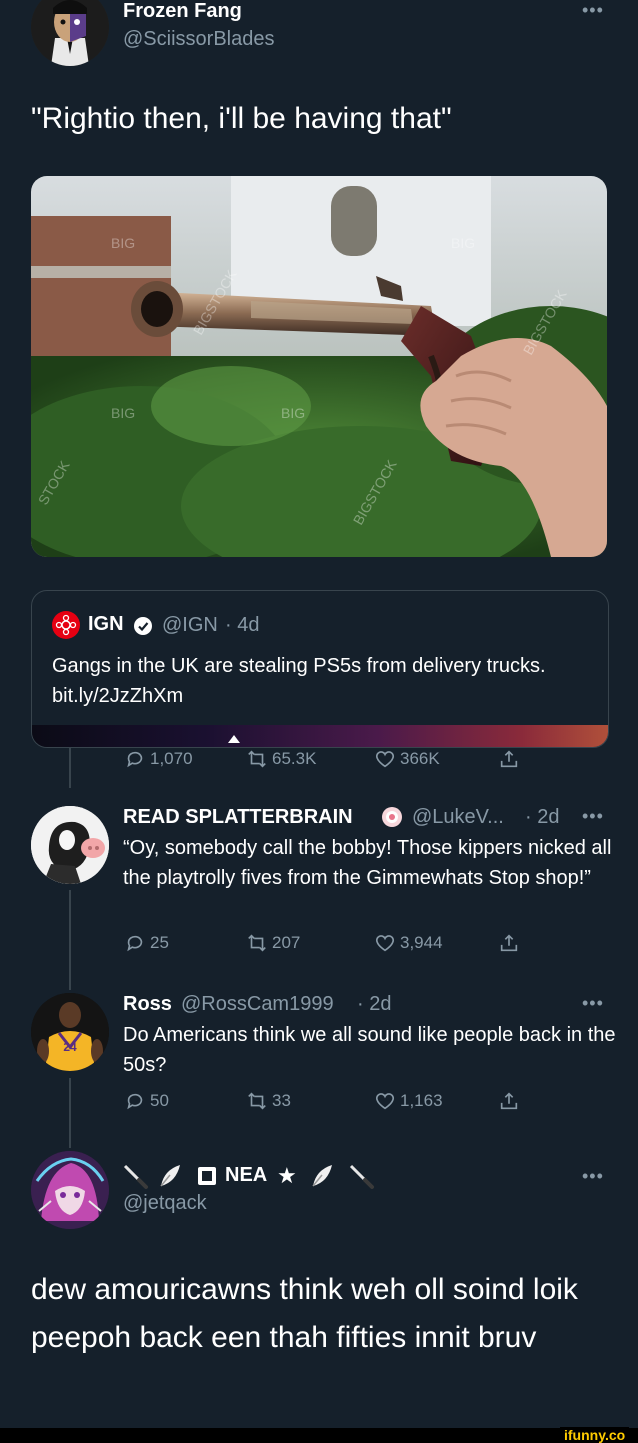 The width and height of the screenshot is (638, 1443). I want to click on ifunny-watermark: ifunny.co, so click(595, 1435).